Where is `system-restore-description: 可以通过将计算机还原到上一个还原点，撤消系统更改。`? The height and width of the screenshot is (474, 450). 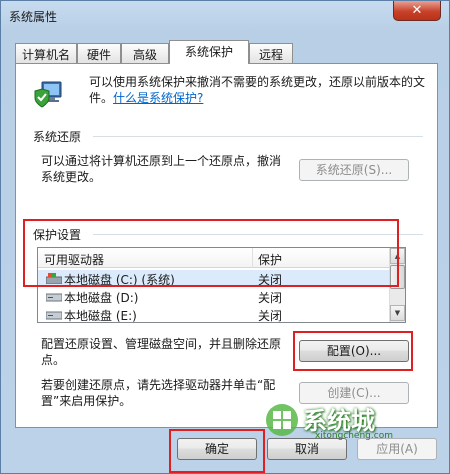 system-restore-description: 可以通过将计算机还原到上一个还原点，撤消系统更改。 is located at coordinates (161, 169).